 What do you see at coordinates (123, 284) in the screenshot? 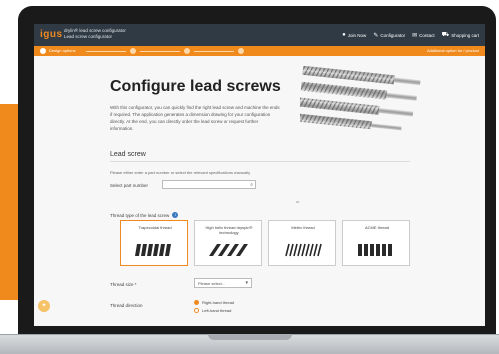
I see `thread-size-label: Thread size *` at bounding box center [123, 284].